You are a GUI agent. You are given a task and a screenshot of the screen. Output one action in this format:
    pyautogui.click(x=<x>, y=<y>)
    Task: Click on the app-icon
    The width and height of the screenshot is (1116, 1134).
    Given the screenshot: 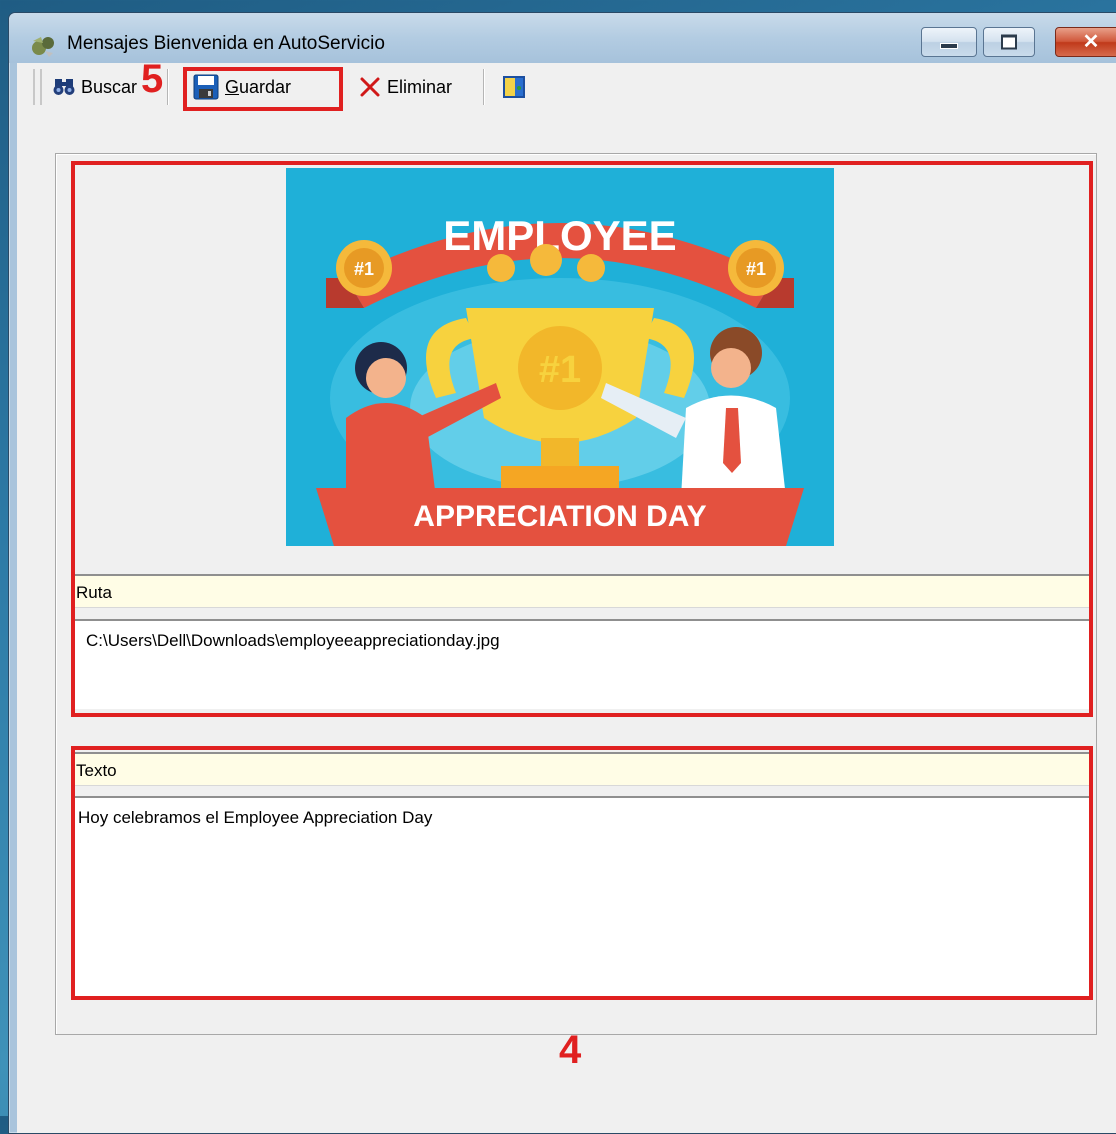 What is the action you would take?
    pyautogui.click(x=43, y=47)
    